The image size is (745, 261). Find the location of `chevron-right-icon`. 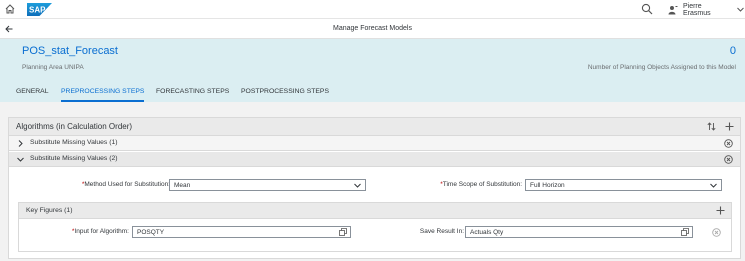

chevron-right-icon is located at coordinates (20, 143).